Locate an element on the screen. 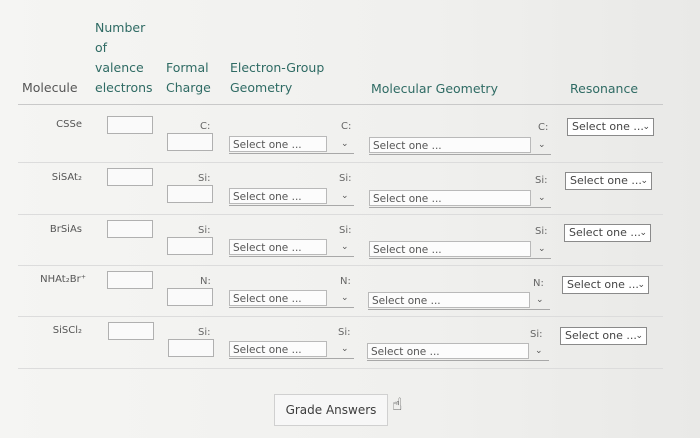 The height and width of the screenshot is (438, 700). header-formal-2: Charge is located at coordinates (188, 87).